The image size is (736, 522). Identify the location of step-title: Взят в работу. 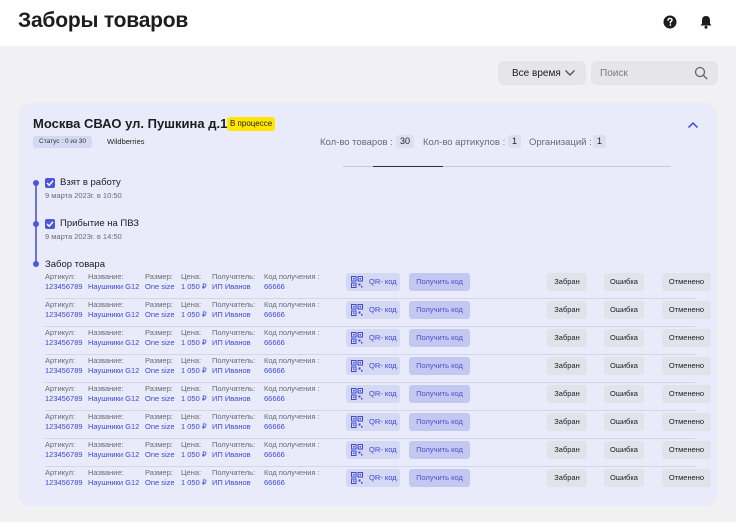
(90, 182).